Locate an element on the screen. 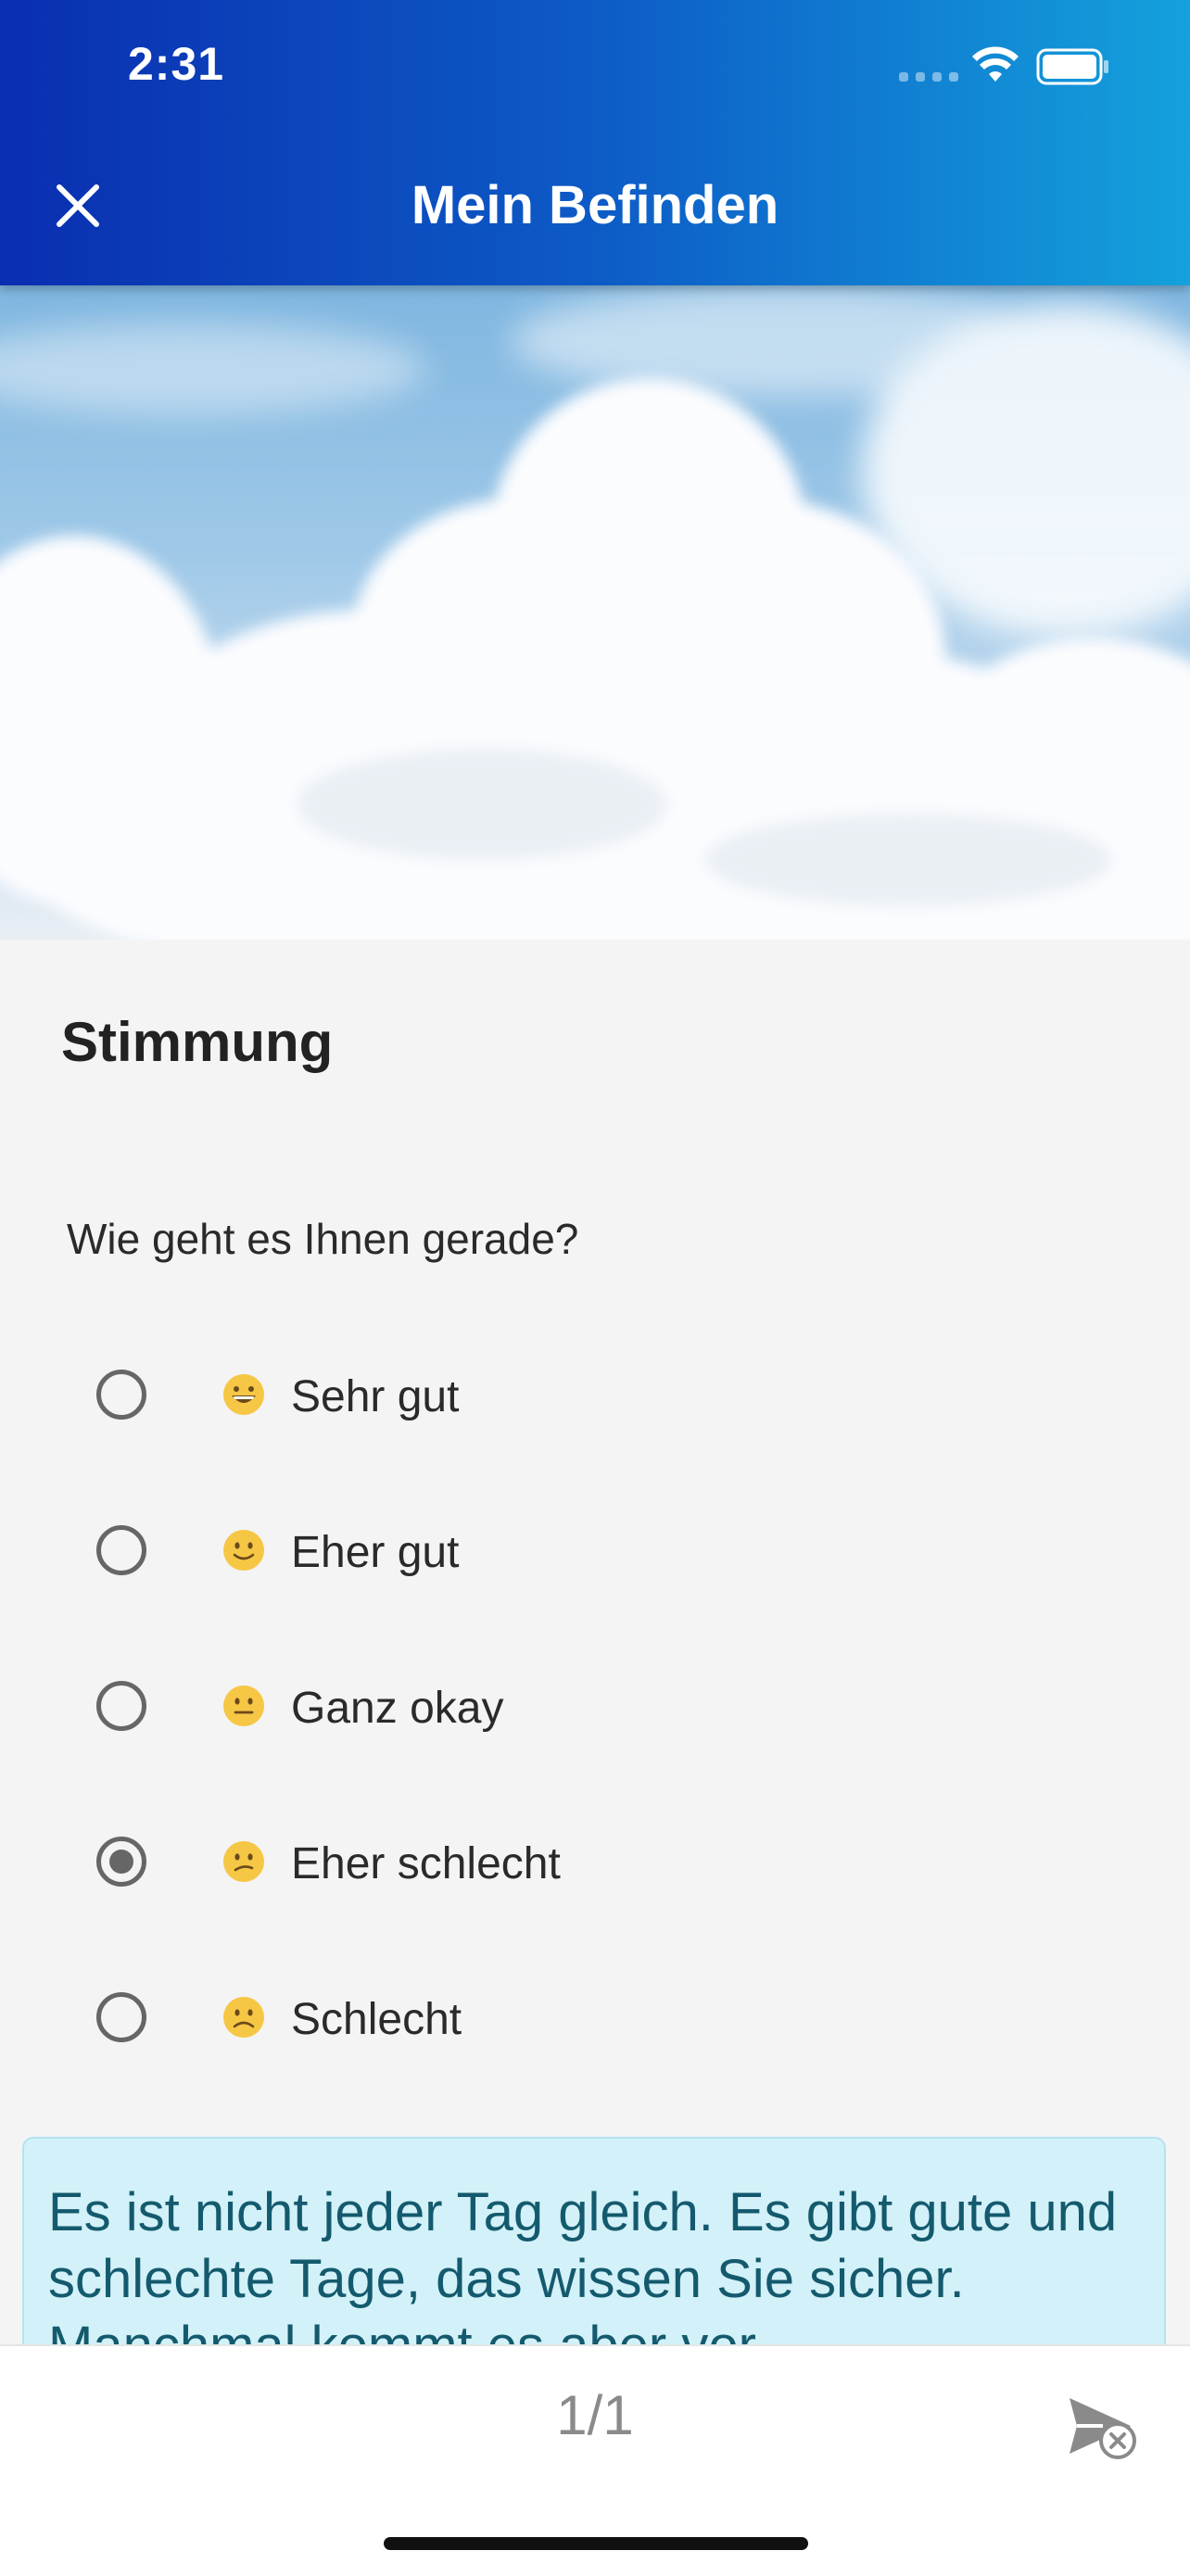 The height and width of the screenshot is (2576, 1190). mood-option: Ganz okay is located at coordinates (595, 1706).